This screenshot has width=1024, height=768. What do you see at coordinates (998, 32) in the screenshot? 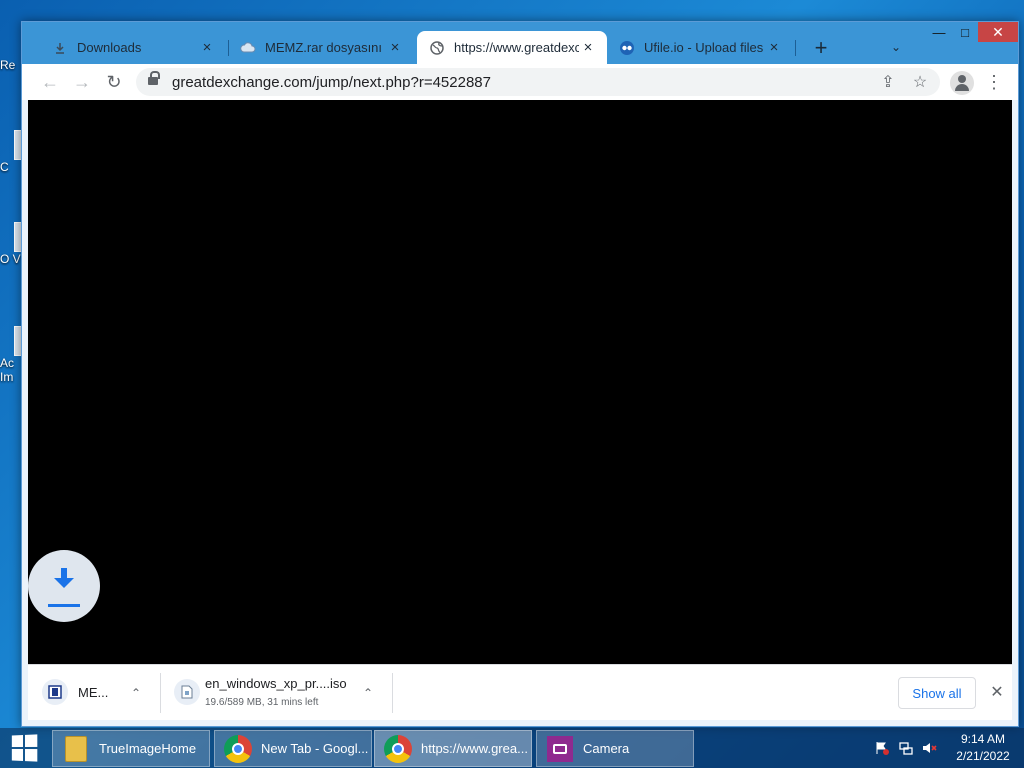
I see `close-window-button: ✕` at bounding box center [998, 32].